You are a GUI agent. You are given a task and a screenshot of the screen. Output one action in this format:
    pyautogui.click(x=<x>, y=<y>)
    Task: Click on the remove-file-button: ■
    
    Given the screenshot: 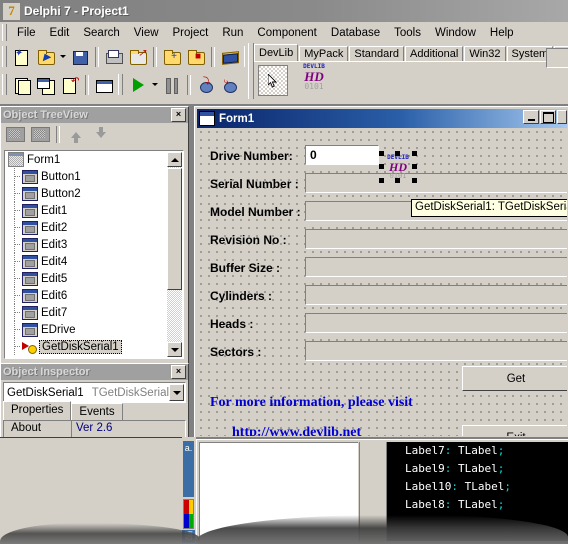 What is the action you would take?
    pyautogui.click(x=196, y=56)
    